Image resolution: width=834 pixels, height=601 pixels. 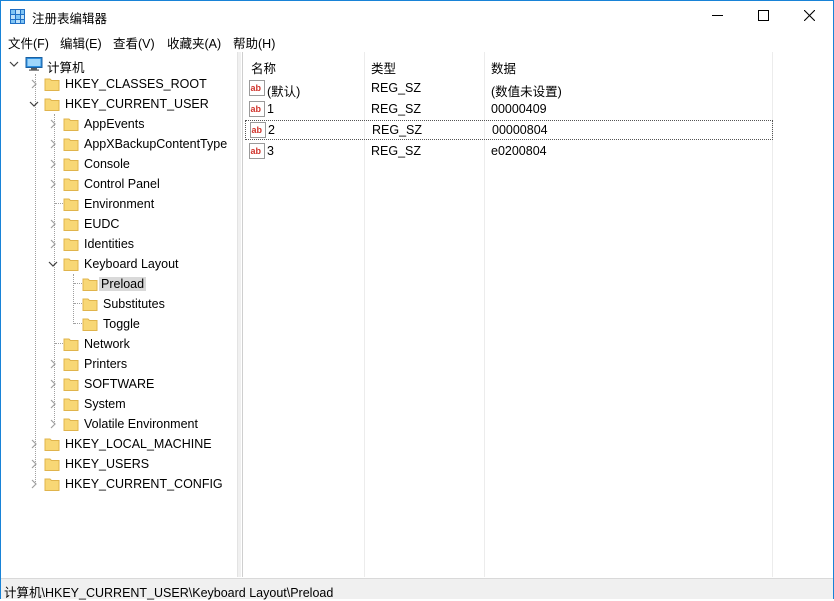 I want to click on maximize-icon, so click(x=763, y=15).